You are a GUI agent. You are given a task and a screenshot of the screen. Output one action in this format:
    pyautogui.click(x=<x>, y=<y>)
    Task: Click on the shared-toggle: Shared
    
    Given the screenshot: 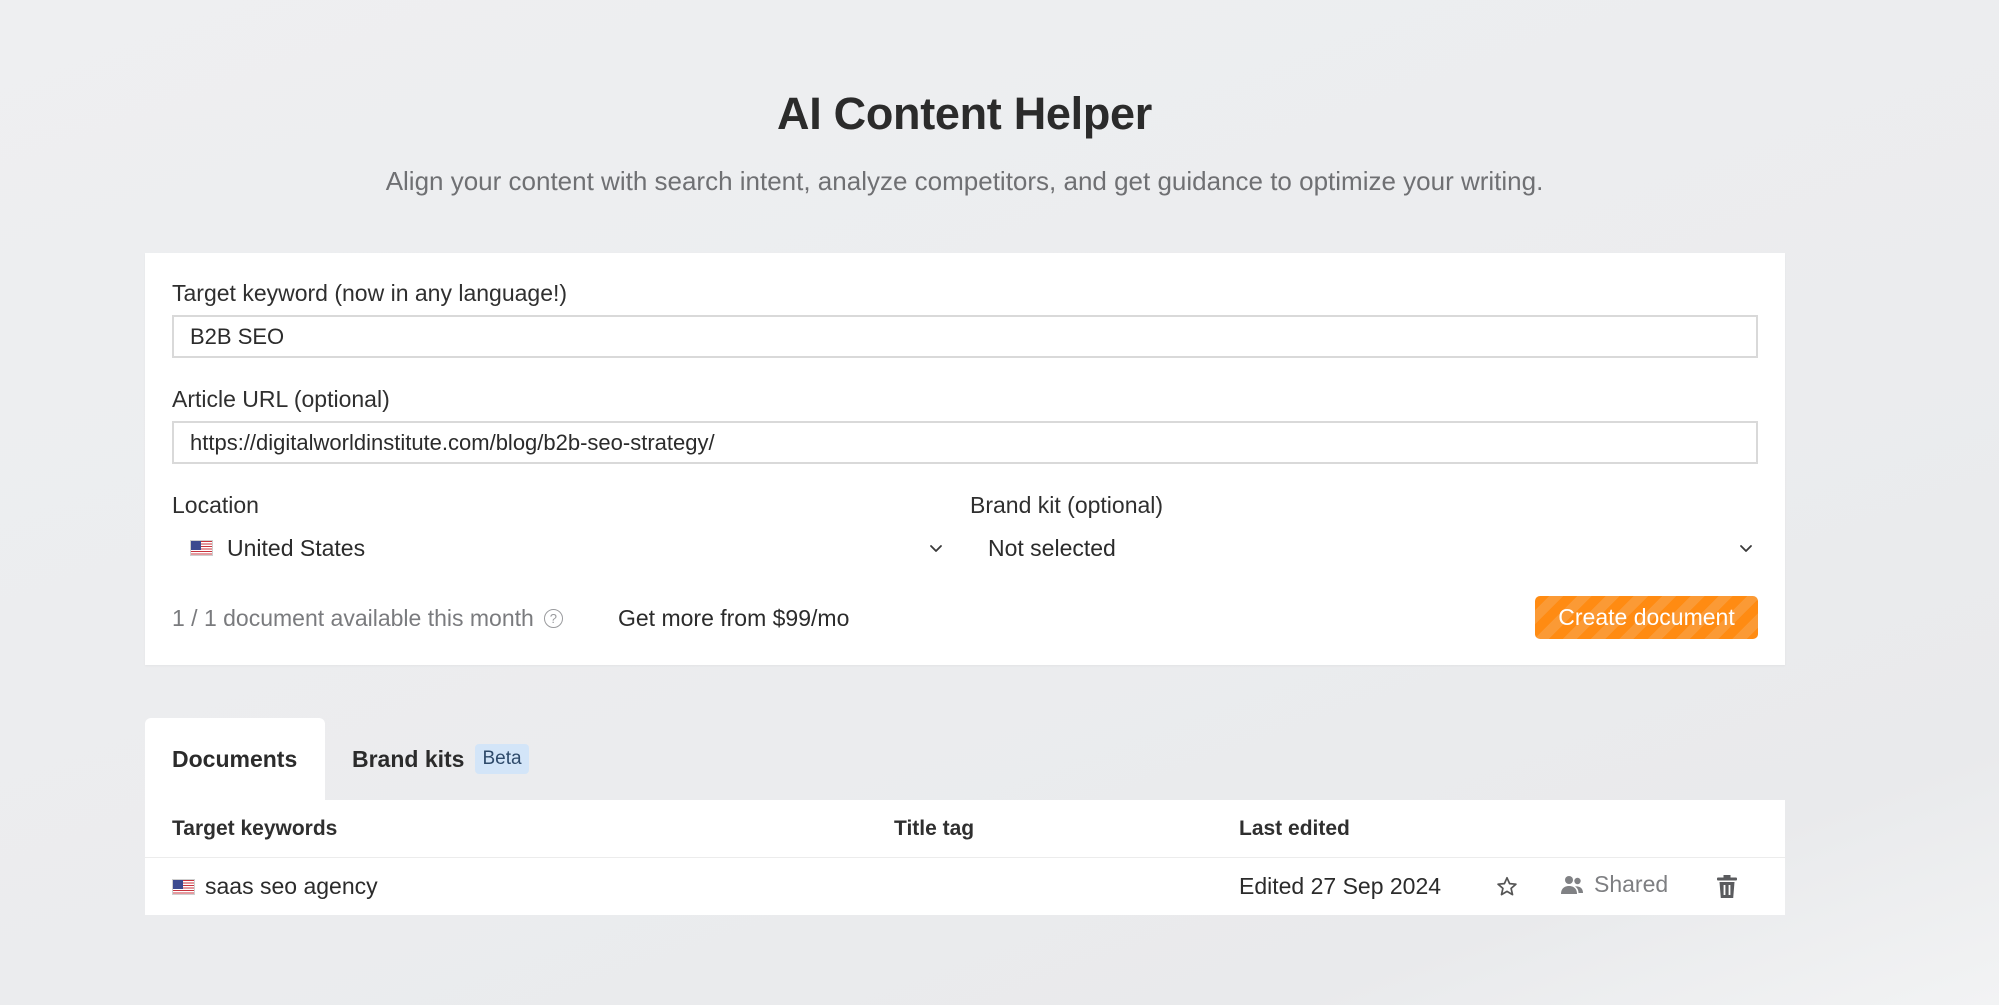 What is the action you would take?
    pyautogui.click(x=1614, y=884)
    